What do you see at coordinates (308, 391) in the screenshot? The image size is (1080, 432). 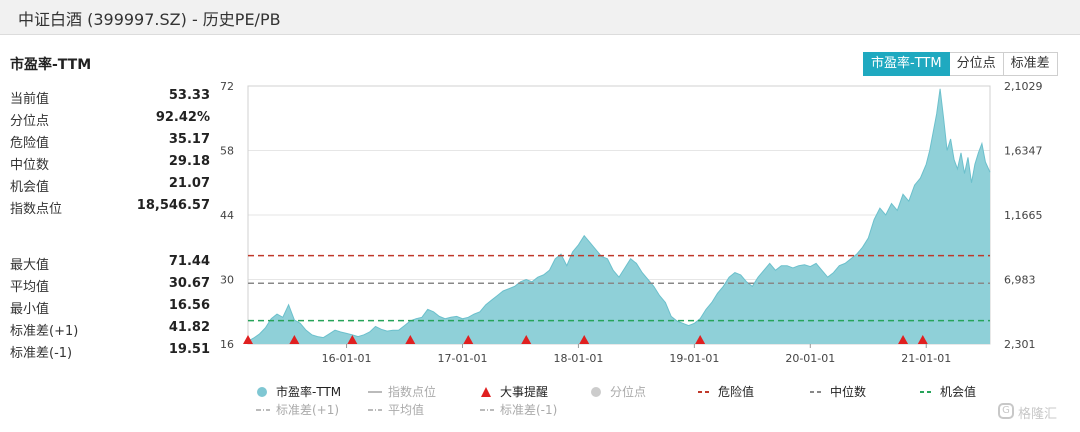 I see `legend-label: 市盈率-TTM` at bounding box center [308, 391].